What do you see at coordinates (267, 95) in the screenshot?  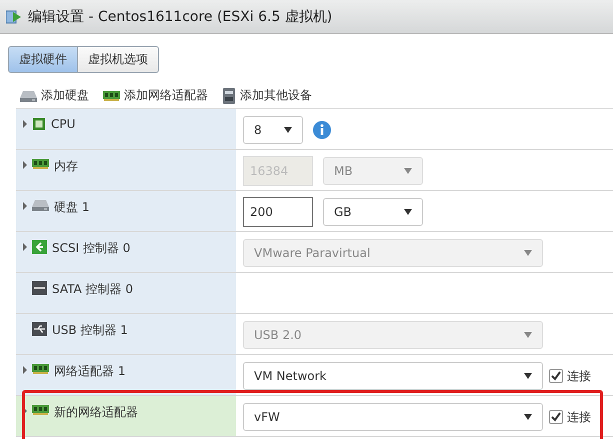 I see `toolbar-button: 添加其他设备` at bounding box center [267, 95].